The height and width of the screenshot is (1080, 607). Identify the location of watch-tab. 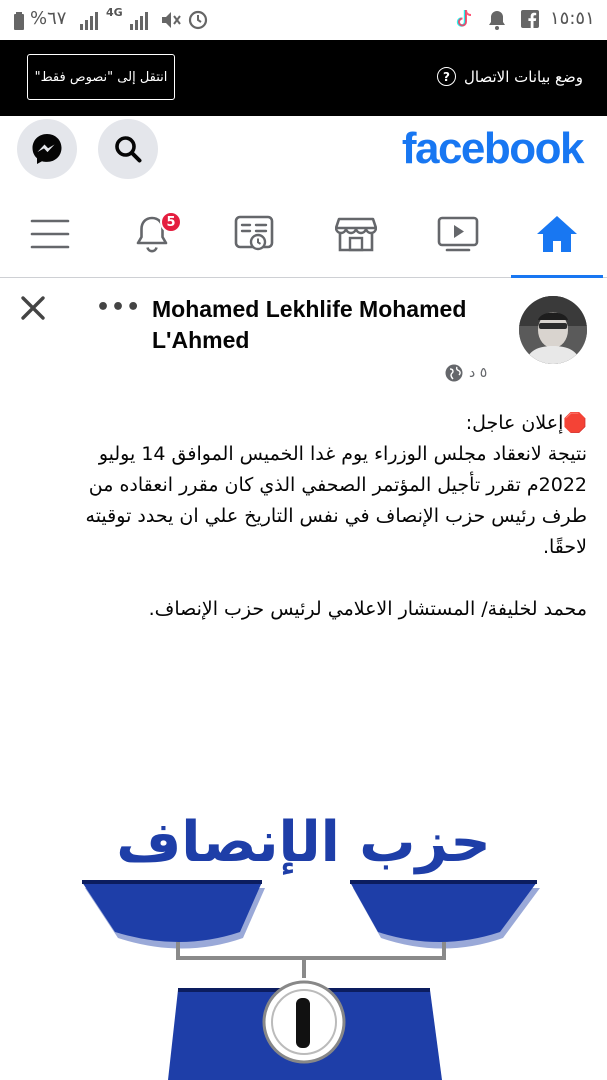
(458, 234).